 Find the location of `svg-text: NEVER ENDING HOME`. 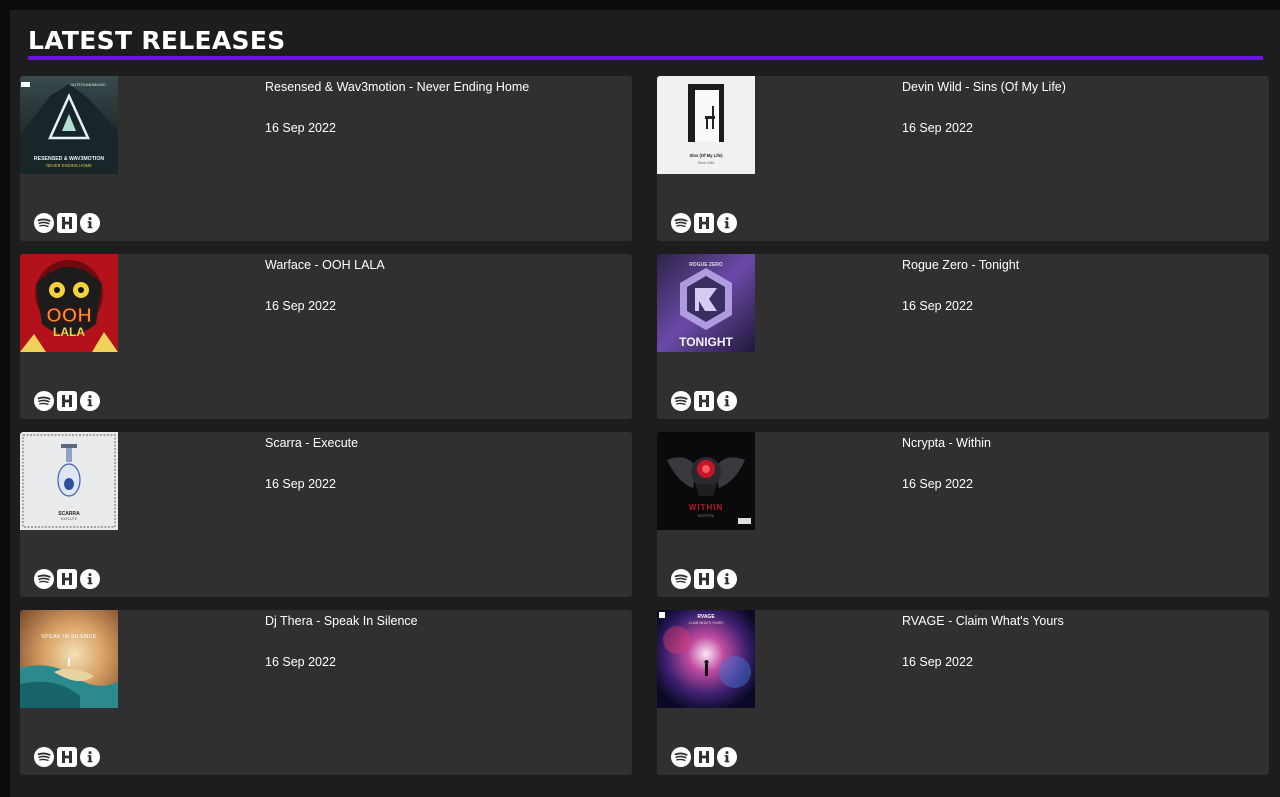

svg-text: NEVER ENDING HOME is located at coordinates (69, 165).